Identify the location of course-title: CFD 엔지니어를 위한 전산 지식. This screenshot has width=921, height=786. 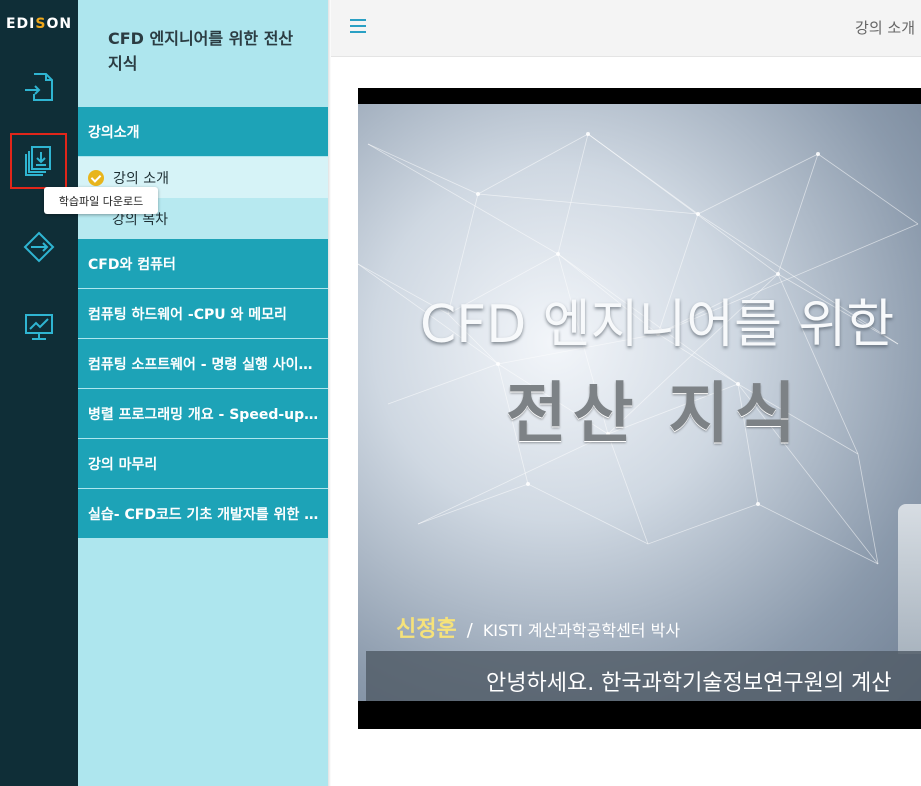
(203, 53).